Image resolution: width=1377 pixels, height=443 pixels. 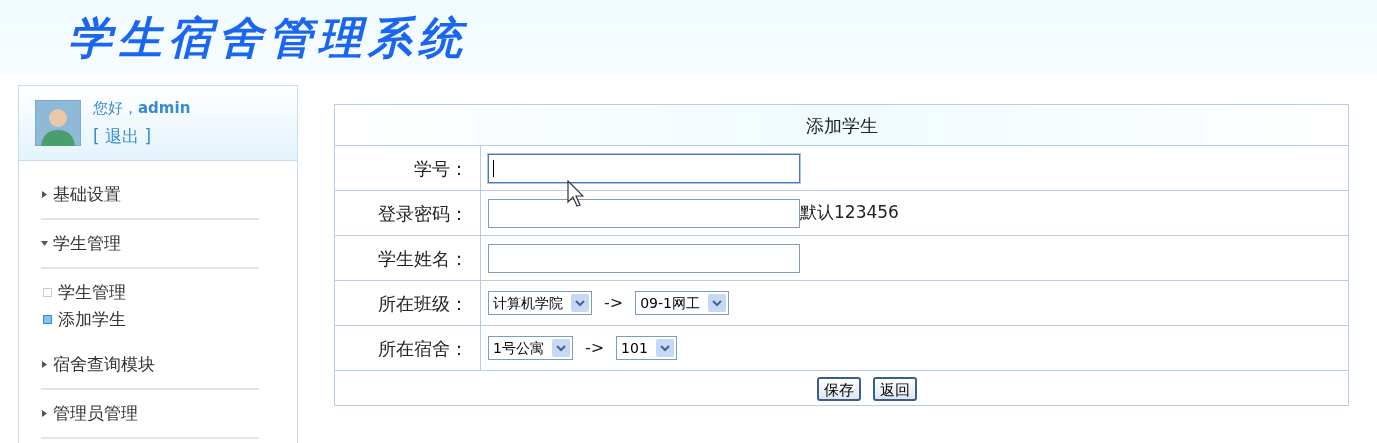 What do you see at coordinates (441, 168) in the screenshot?
I see `field-label: 学号：` at bounding box center [441, 168].